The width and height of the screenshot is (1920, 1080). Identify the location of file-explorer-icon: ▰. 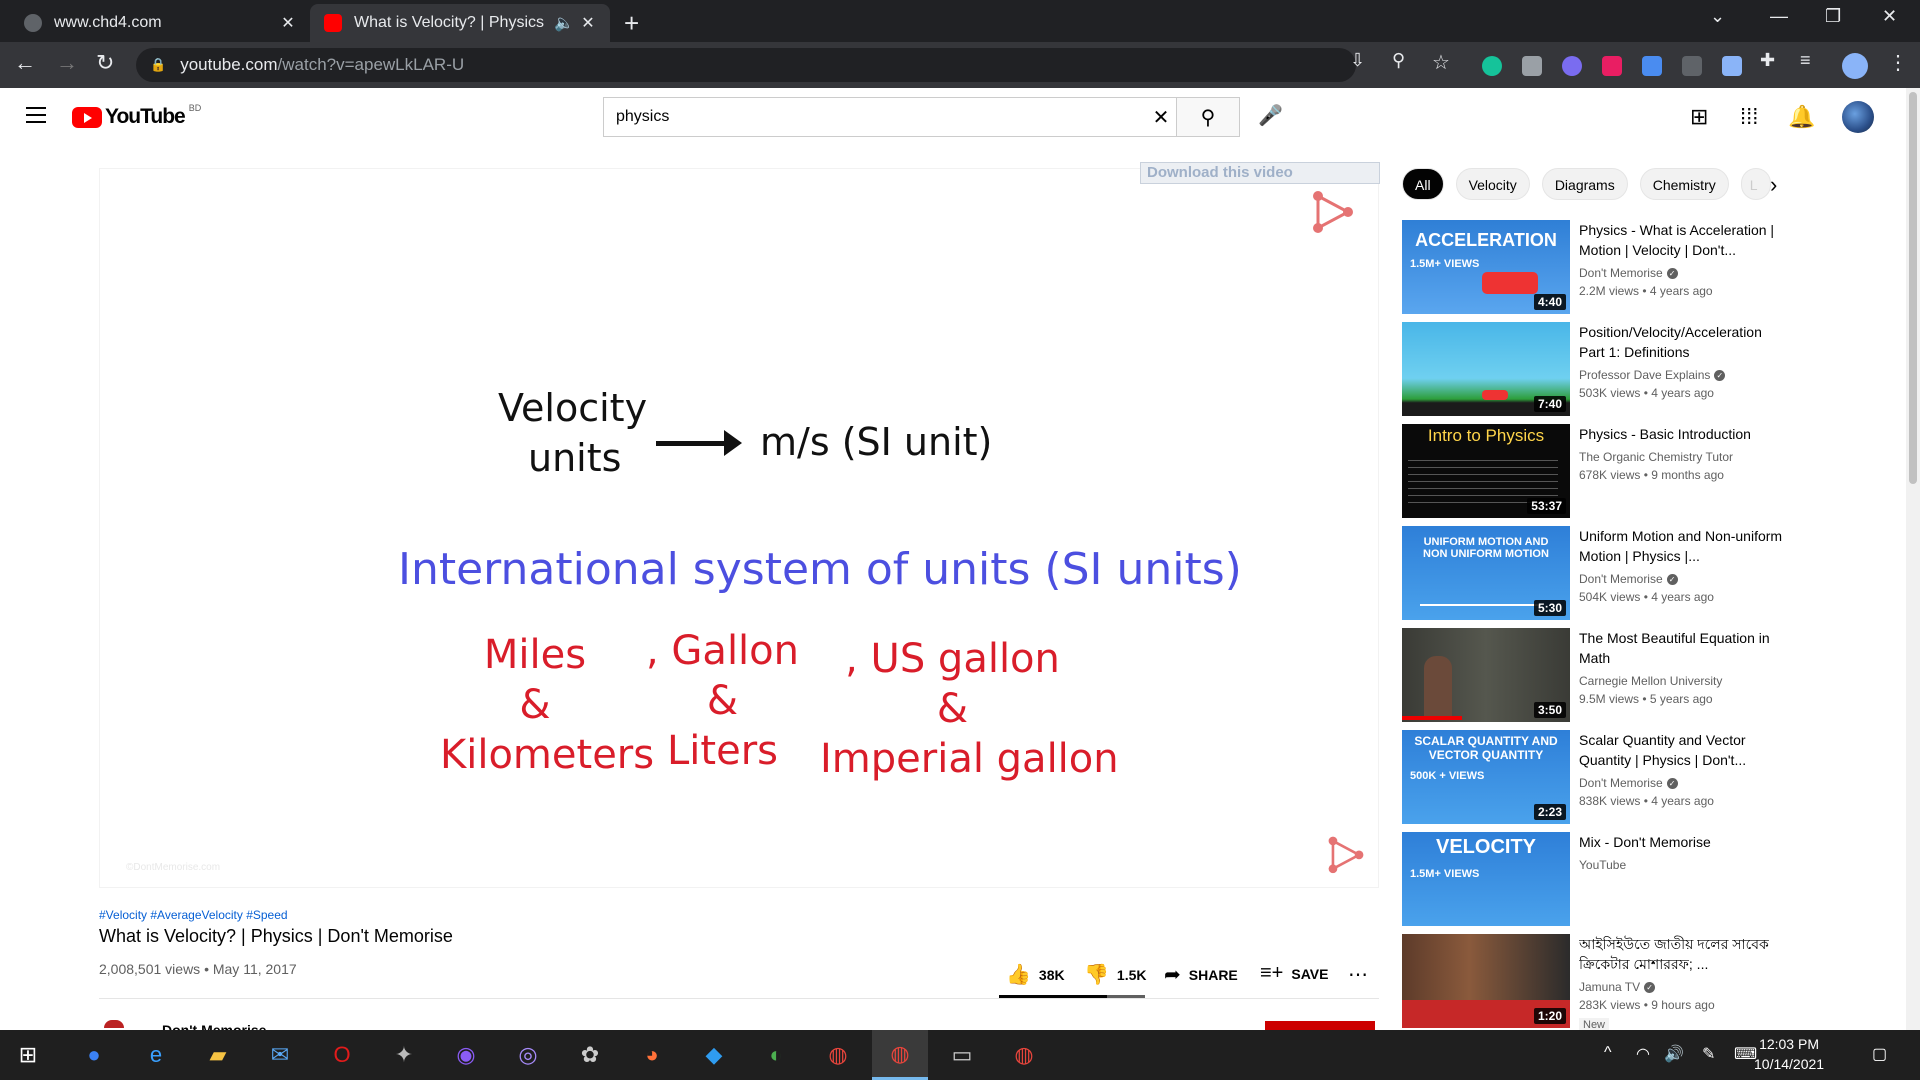
(218, 1055).